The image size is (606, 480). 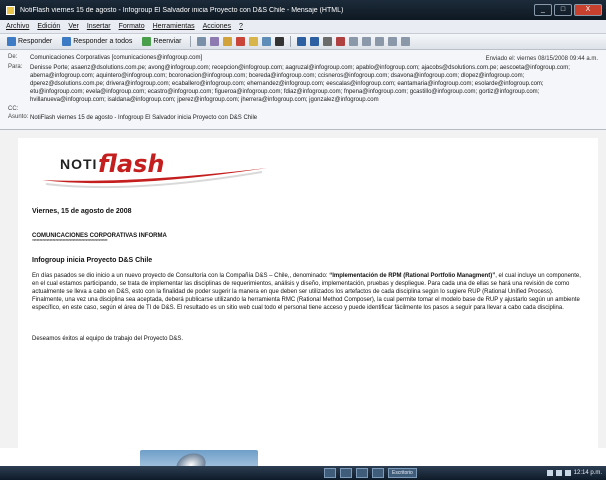 I want to click on font-color-icon, so click(x=341, y=41).